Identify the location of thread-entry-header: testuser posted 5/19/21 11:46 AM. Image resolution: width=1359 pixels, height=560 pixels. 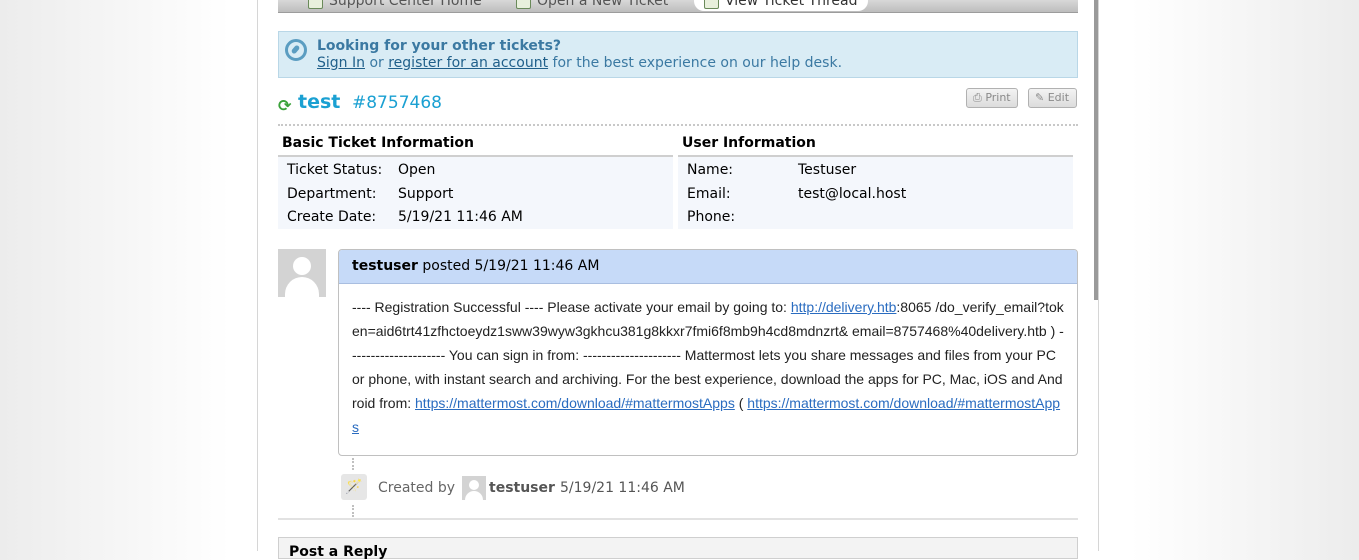
(708, 267).